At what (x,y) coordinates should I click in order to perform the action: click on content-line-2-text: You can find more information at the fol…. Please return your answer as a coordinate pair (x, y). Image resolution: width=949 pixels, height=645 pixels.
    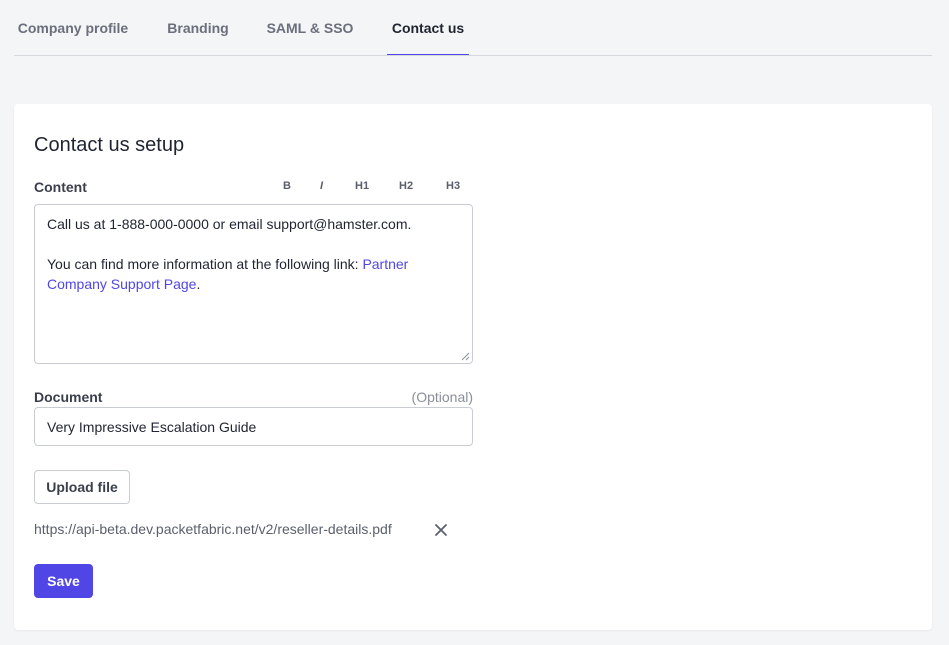
    Looking at the image, I should click on (205, 264).